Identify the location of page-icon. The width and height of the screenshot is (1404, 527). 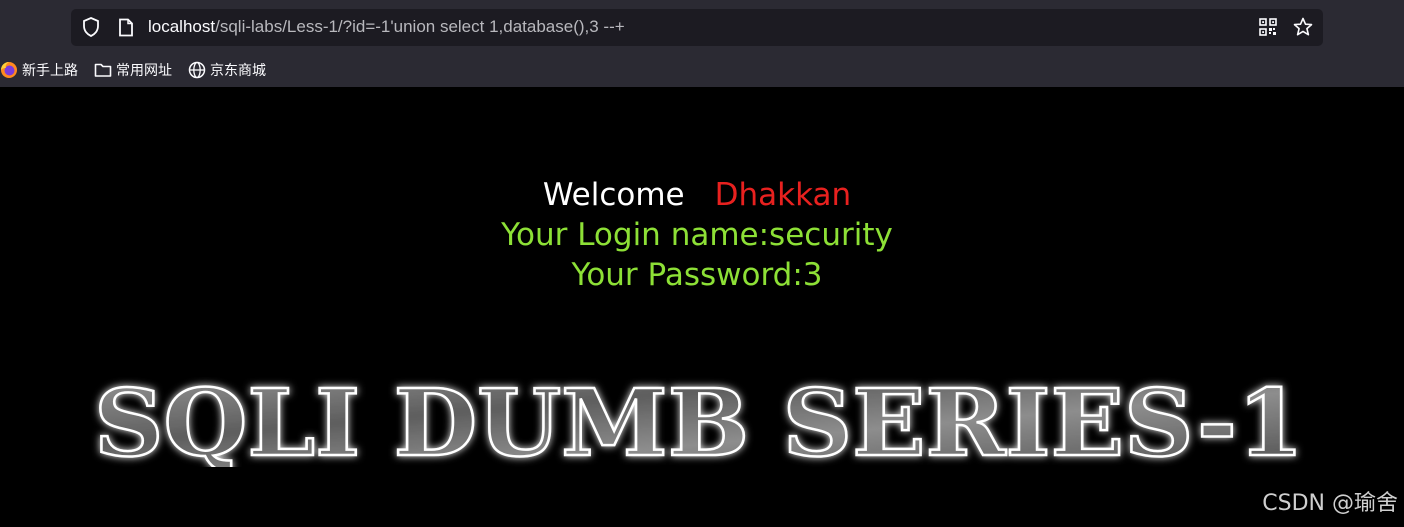
(126, 27).